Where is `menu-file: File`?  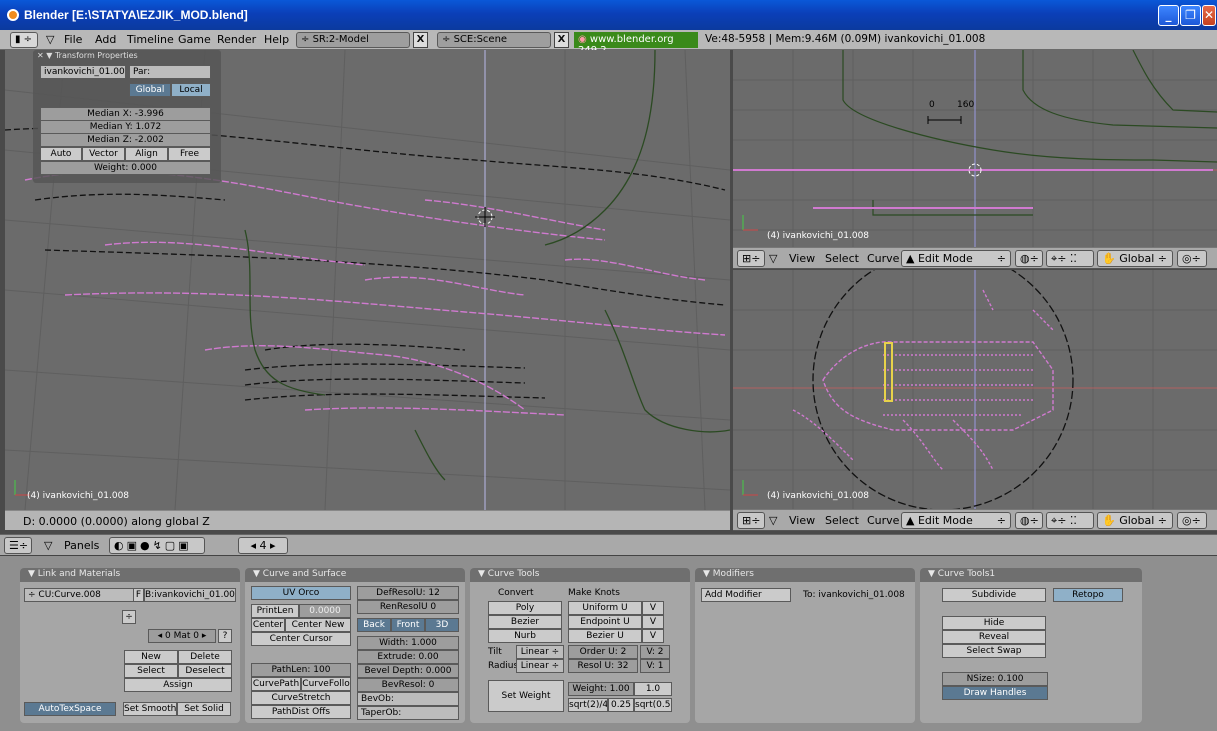 menu-file: File is located at coordinates (73, 39).